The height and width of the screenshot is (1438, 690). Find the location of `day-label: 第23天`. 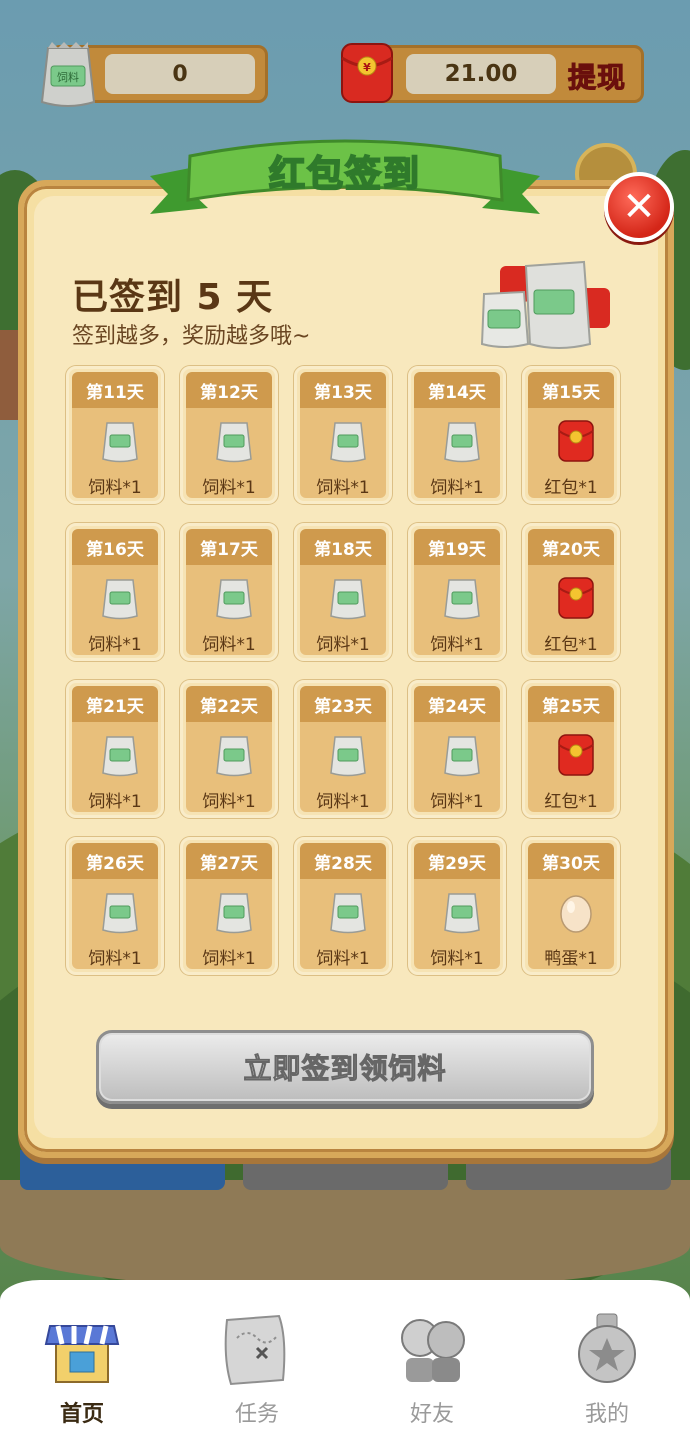

day-label: 第23天 is located at coordinates (343, 704).